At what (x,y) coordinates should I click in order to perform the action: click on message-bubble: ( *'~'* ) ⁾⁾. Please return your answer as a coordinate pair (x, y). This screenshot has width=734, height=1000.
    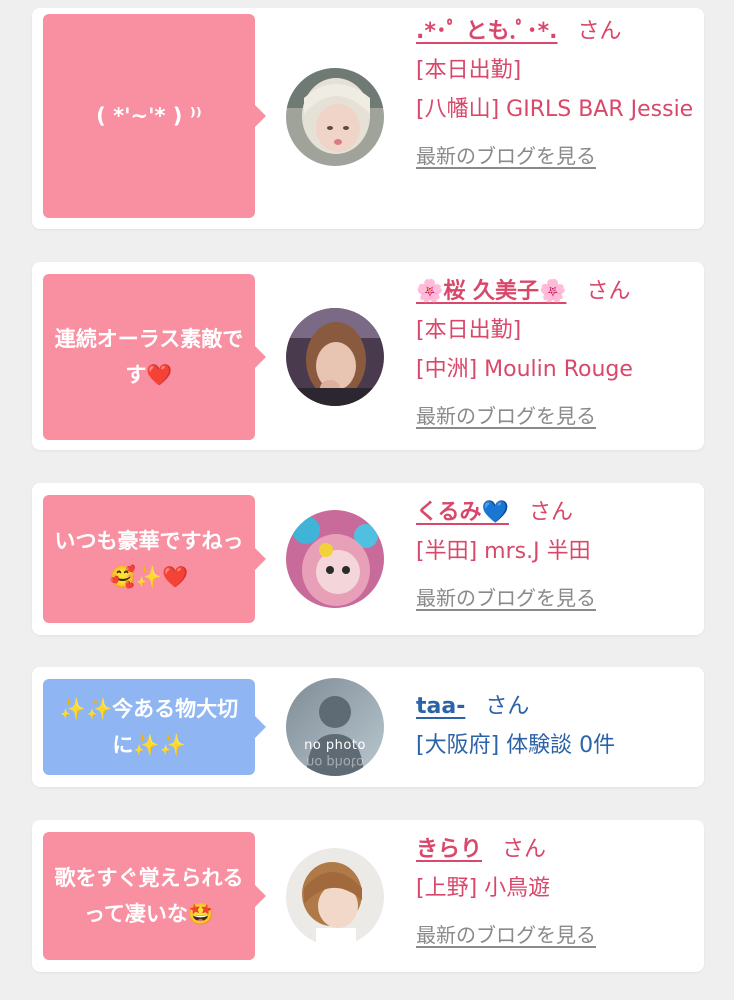
    Looking at the image, I should click on (154, 116).